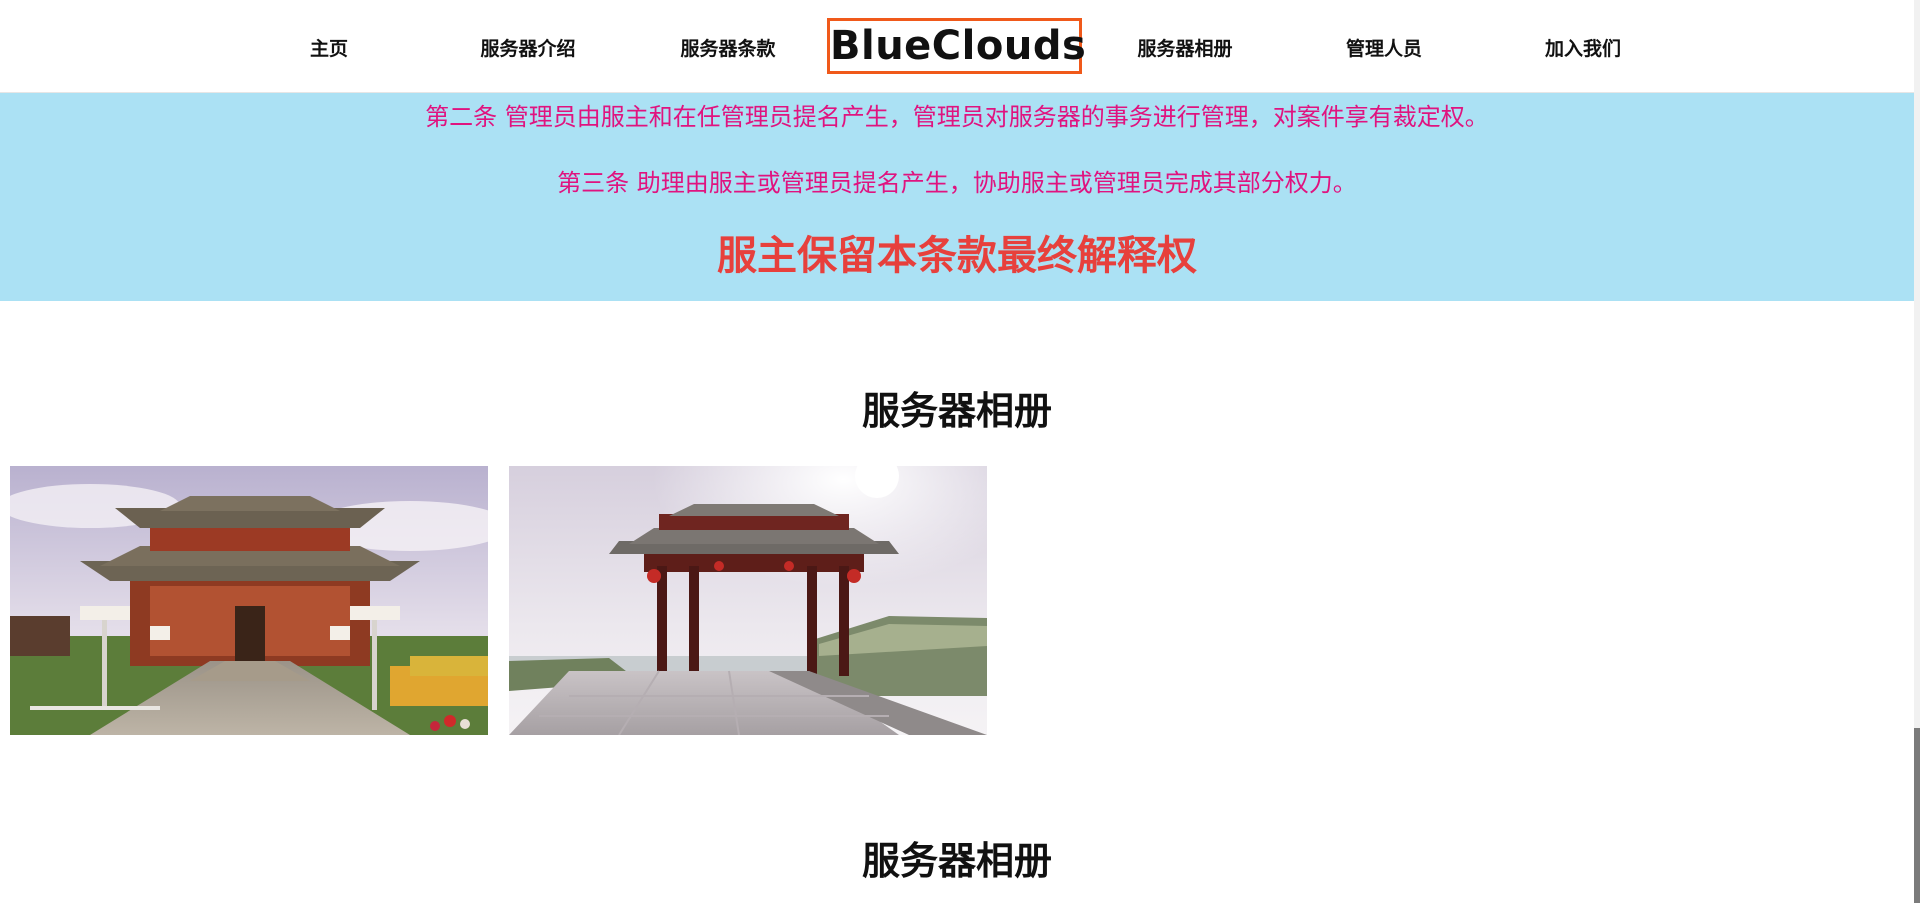 The width and height of the screenshot is (1920, 903). What do you see at coordinates (956, 411) in the screenshot?
I see `gallery-title: 服务器相册` at bounding box center [956, 411].